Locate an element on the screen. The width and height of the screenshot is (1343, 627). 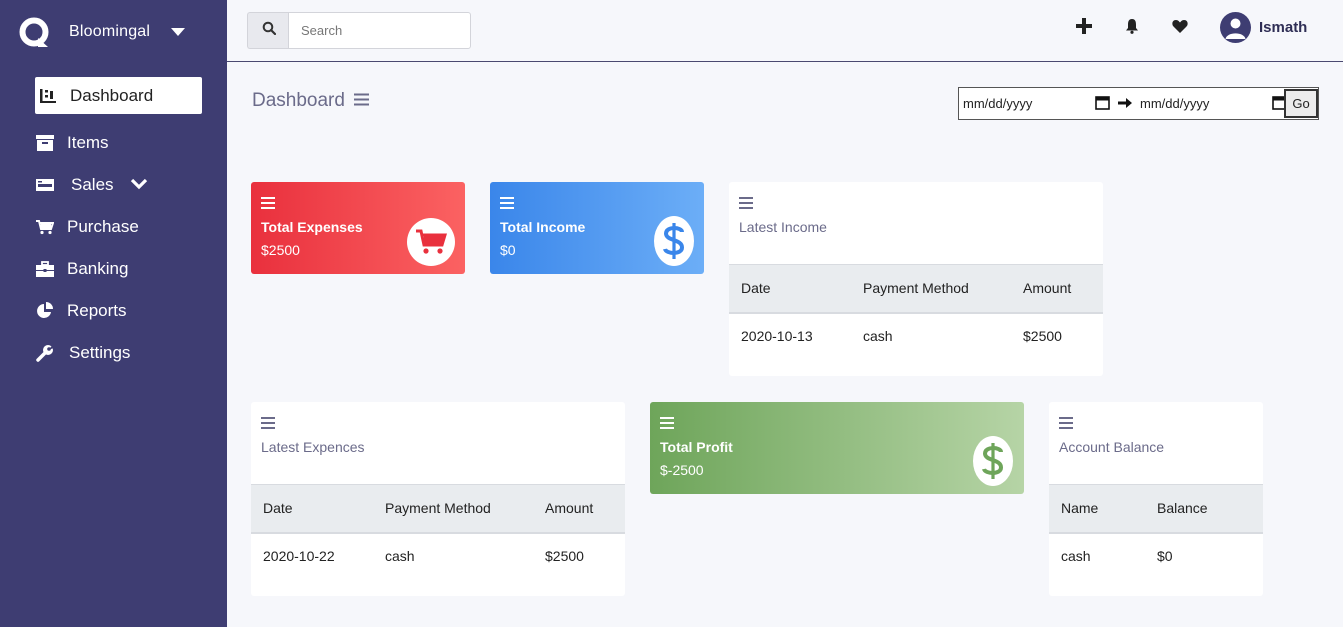
column-header: Name is located at coordinates (1080, 508).